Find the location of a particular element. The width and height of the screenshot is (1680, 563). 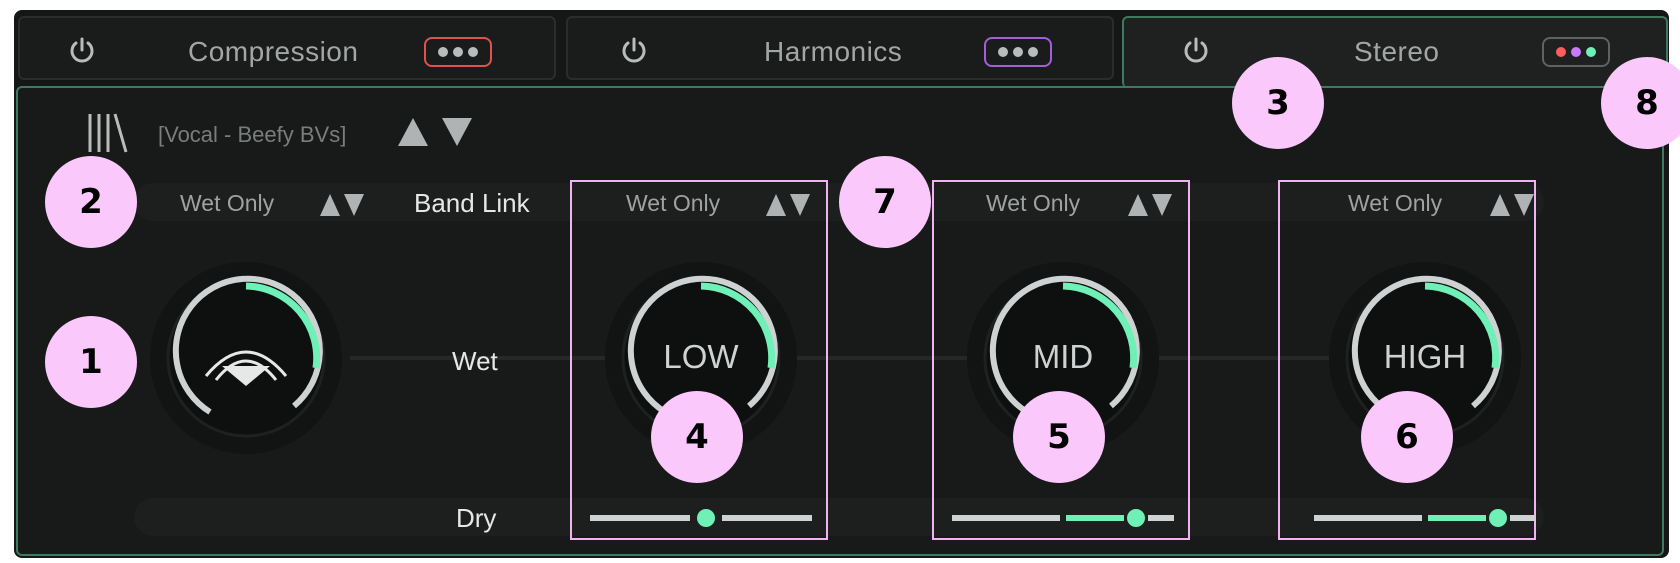

knob-label: LOW is located at coordinates (701, 356).